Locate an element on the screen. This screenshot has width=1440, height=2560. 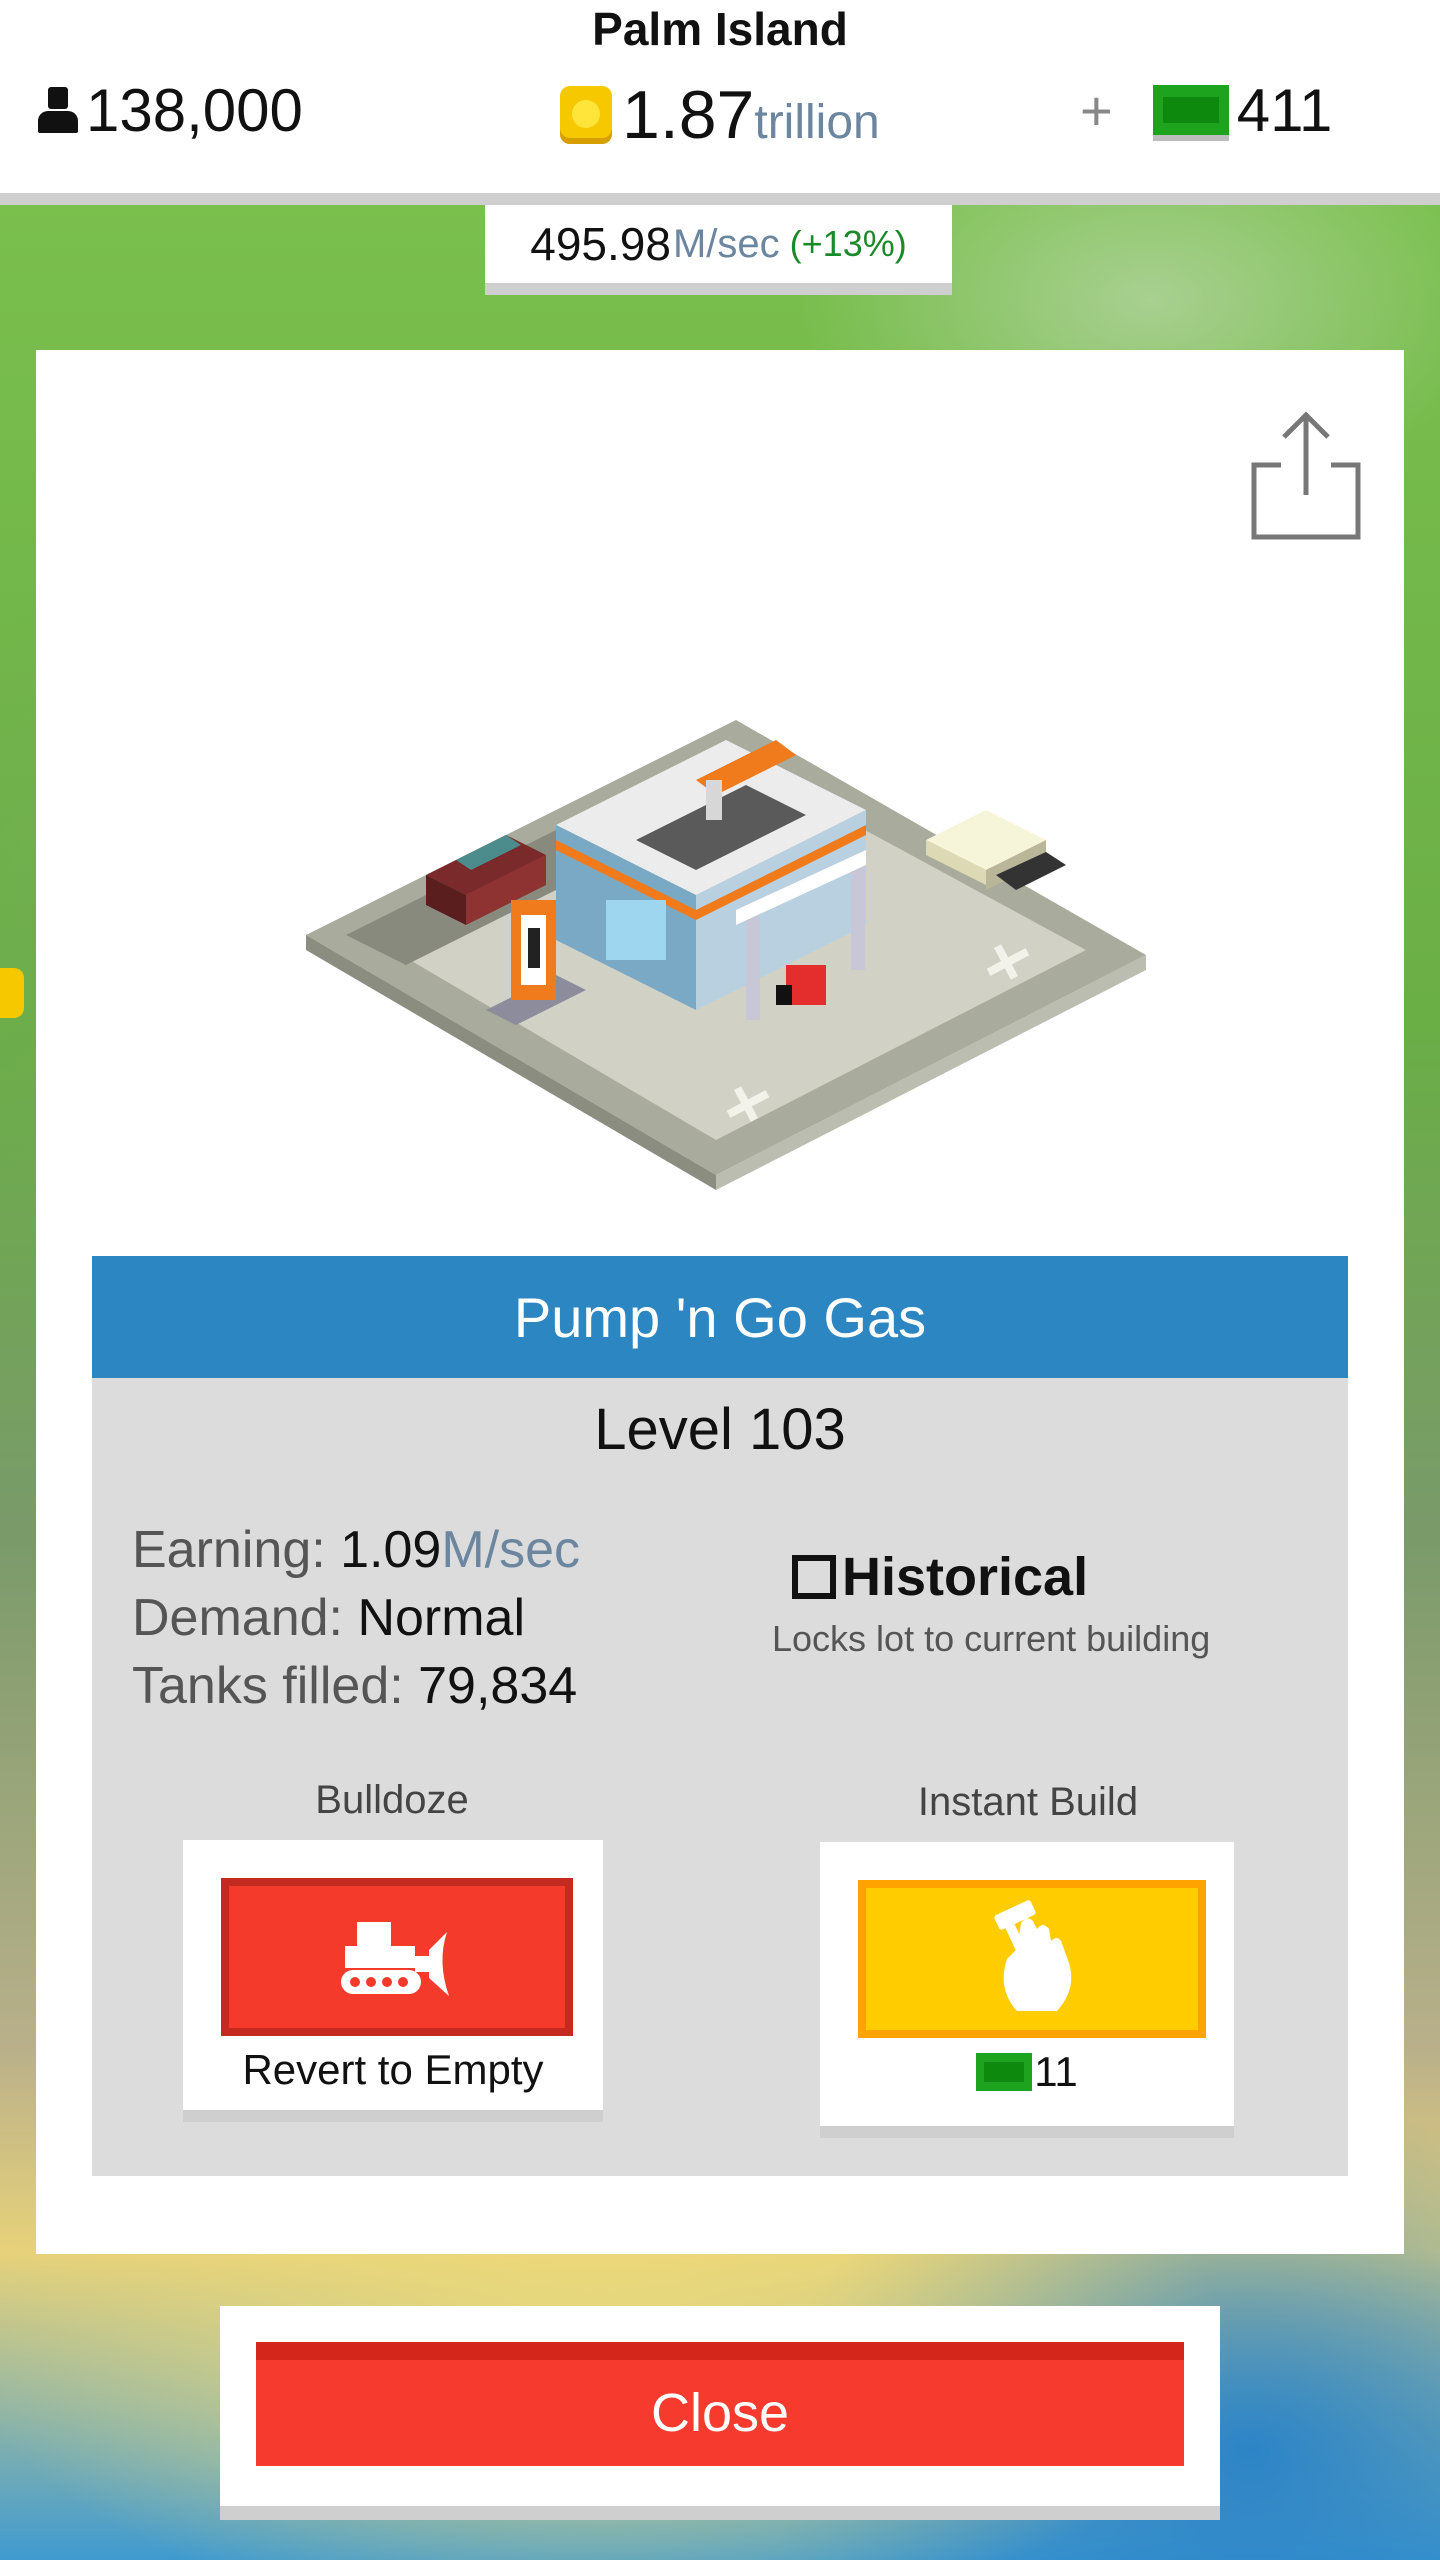
close-button: Close is located at coordinates (720, 2404).